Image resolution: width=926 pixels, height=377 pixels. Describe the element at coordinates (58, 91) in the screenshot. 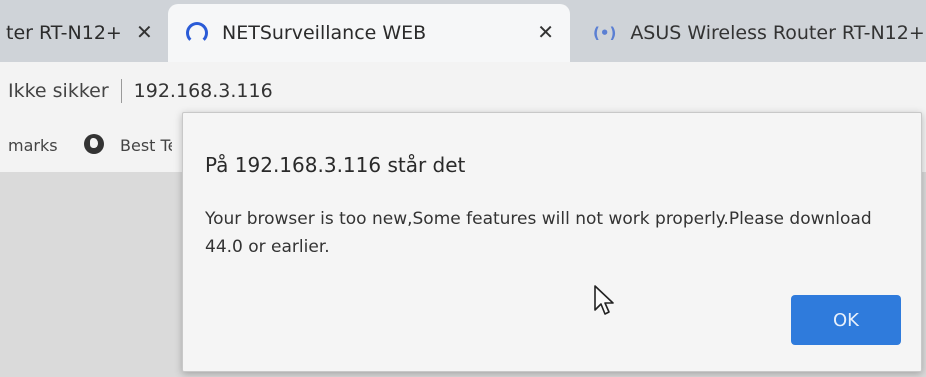

I see `security-indicator: Ikke sikker` at that location.